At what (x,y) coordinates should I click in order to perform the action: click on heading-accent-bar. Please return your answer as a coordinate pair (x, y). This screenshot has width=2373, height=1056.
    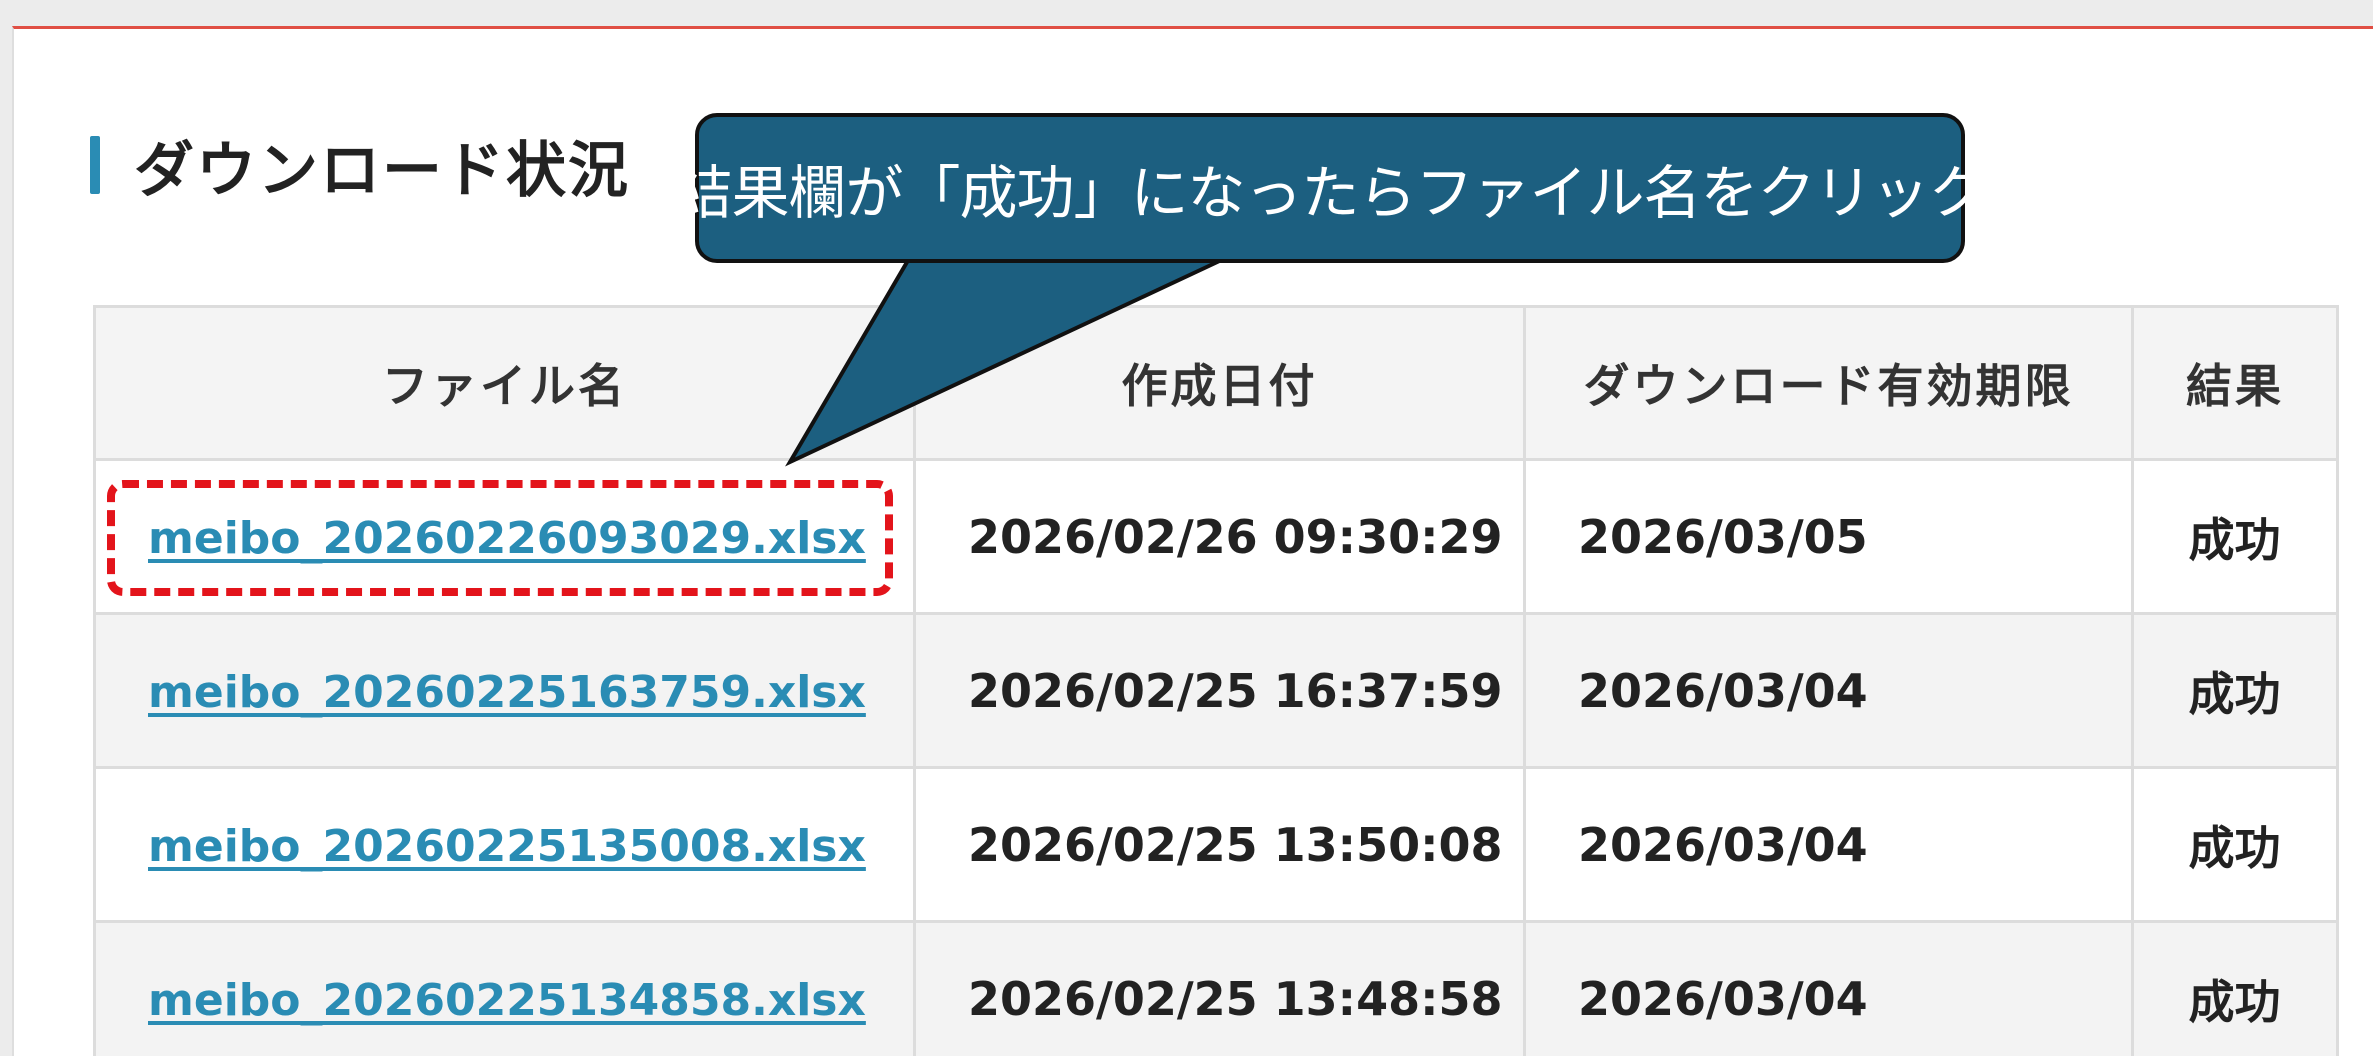
    Looking at the image, I should click on (95, 165).